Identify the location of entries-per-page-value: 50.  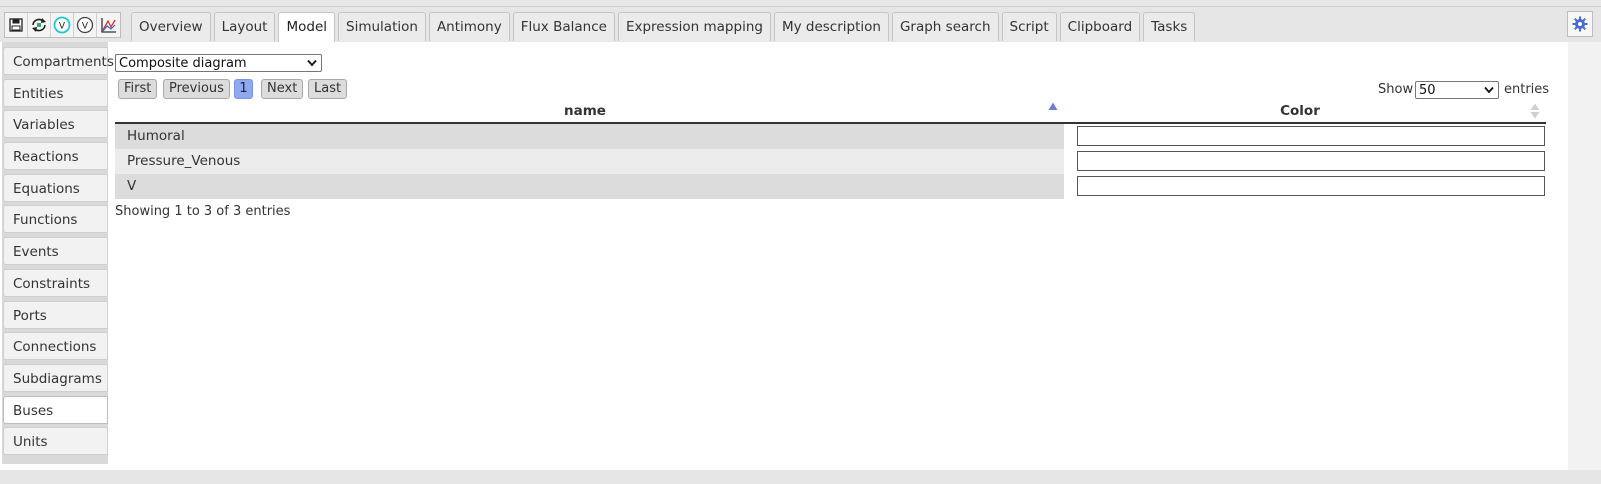
(1427, 90).